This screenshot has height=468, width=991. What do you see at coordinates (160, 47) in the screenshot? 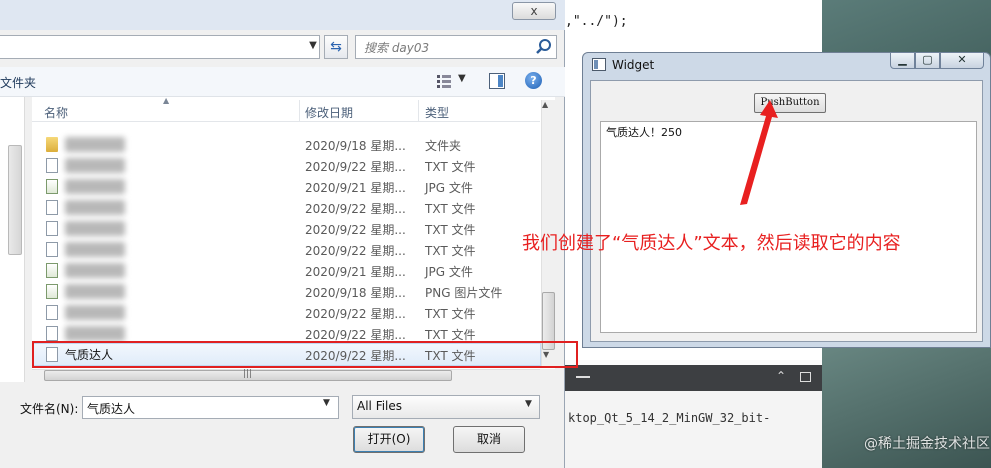
I see `address-bar` at bounding box center [160, 47].